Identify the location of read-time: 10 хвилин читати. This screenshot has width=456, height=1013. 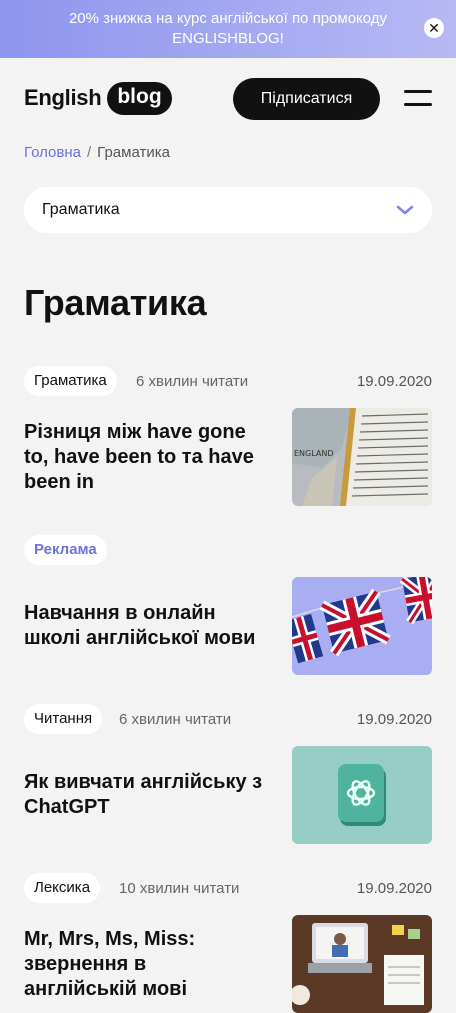
(179, 888).